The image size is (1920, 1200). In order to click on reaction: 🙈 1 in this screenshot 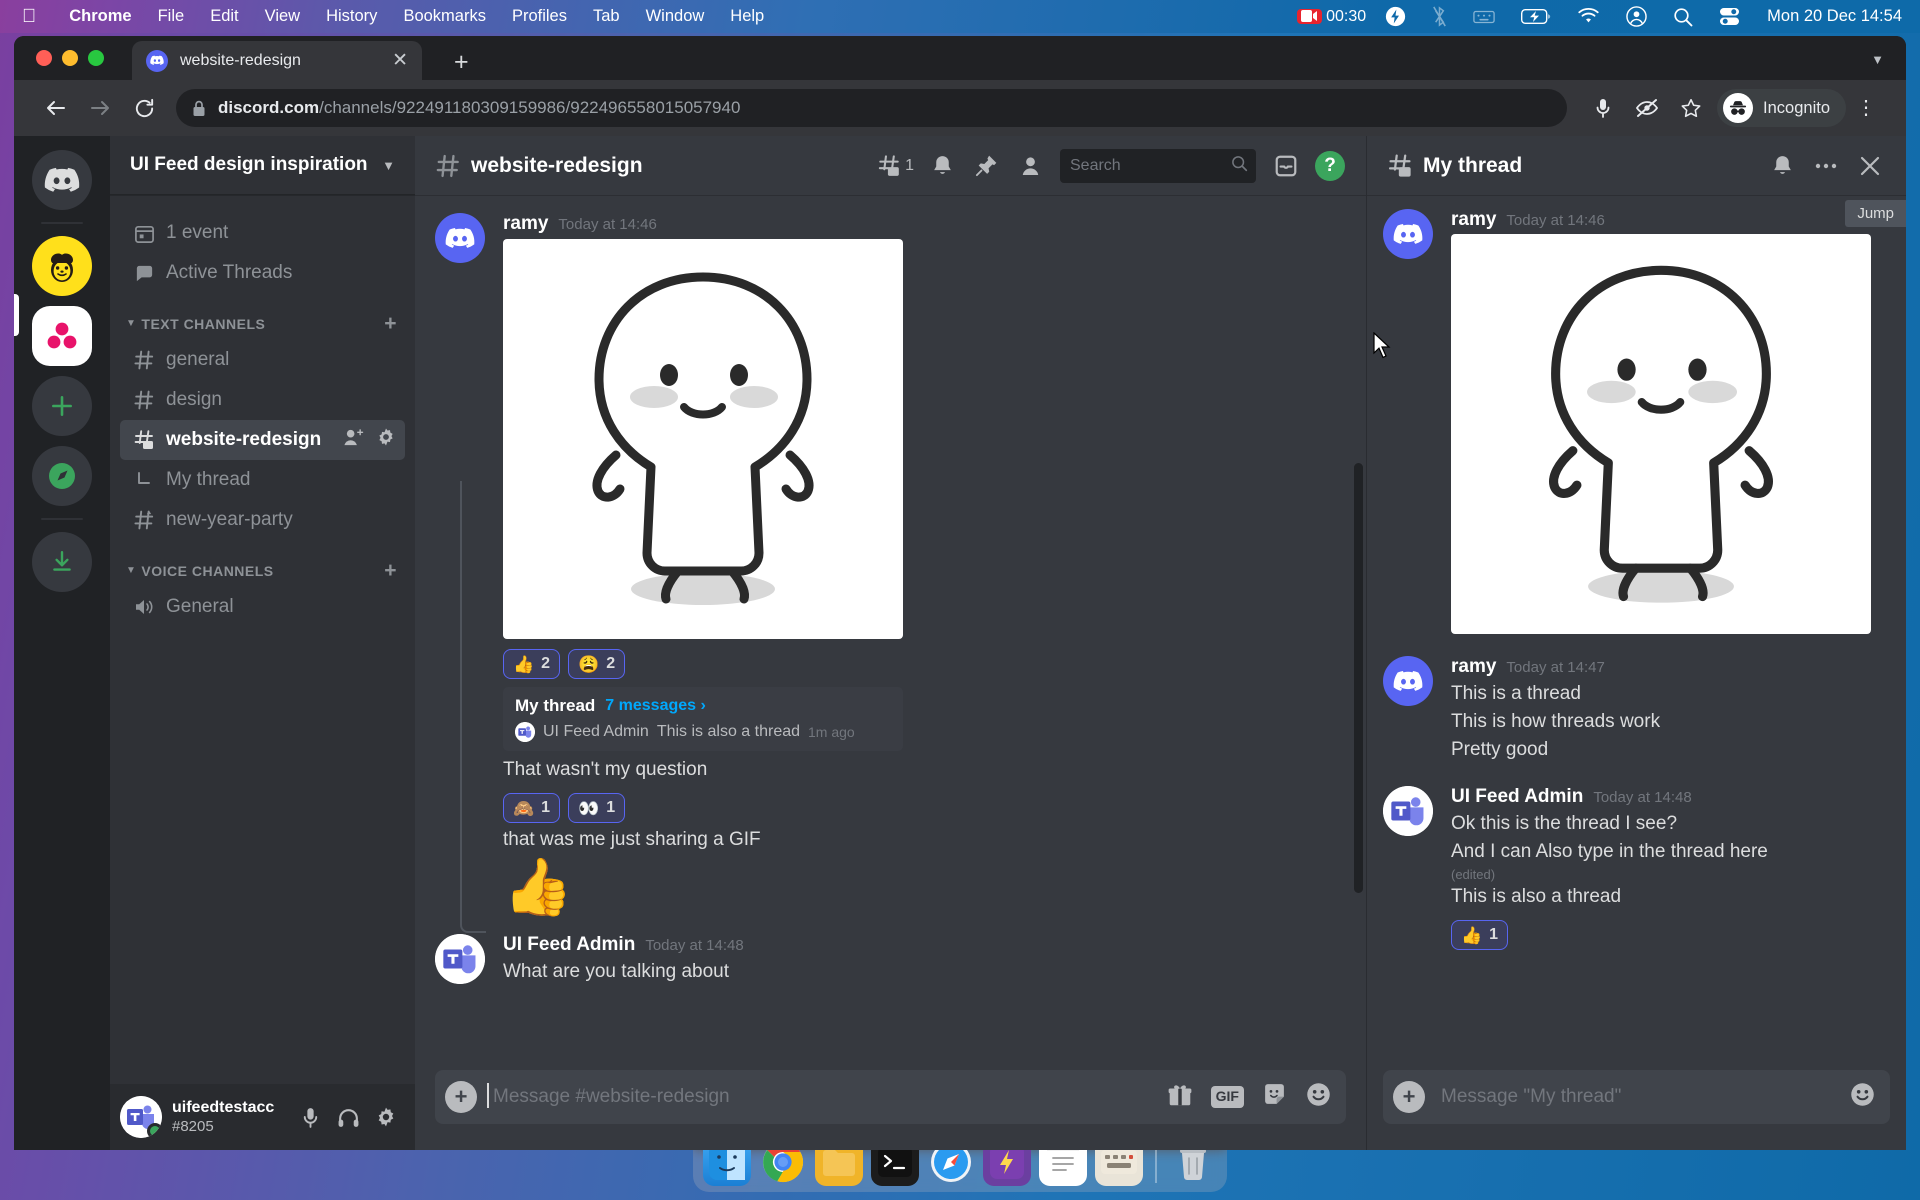, I will do `click(532, 808)`.